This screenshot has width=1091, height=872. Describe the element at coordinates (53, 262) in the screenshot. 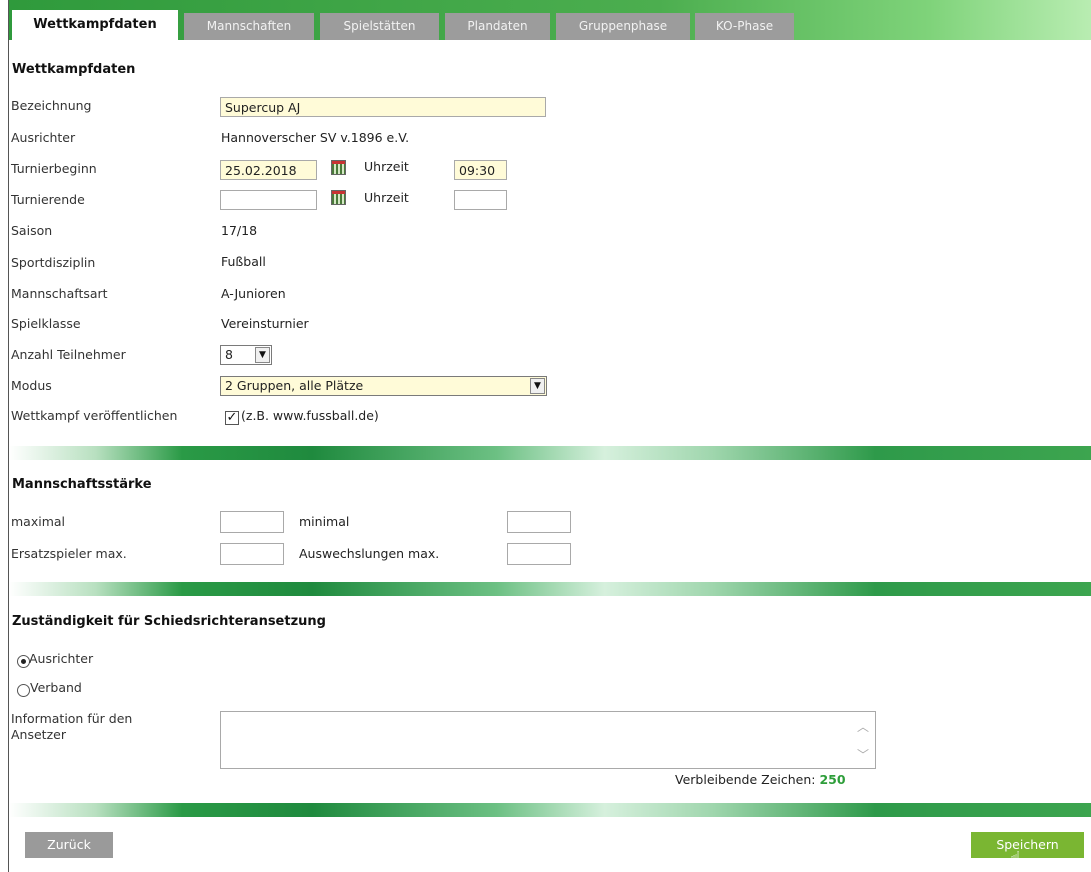

I see `label-sportdisziplin: Sportdisziplin` at that location.